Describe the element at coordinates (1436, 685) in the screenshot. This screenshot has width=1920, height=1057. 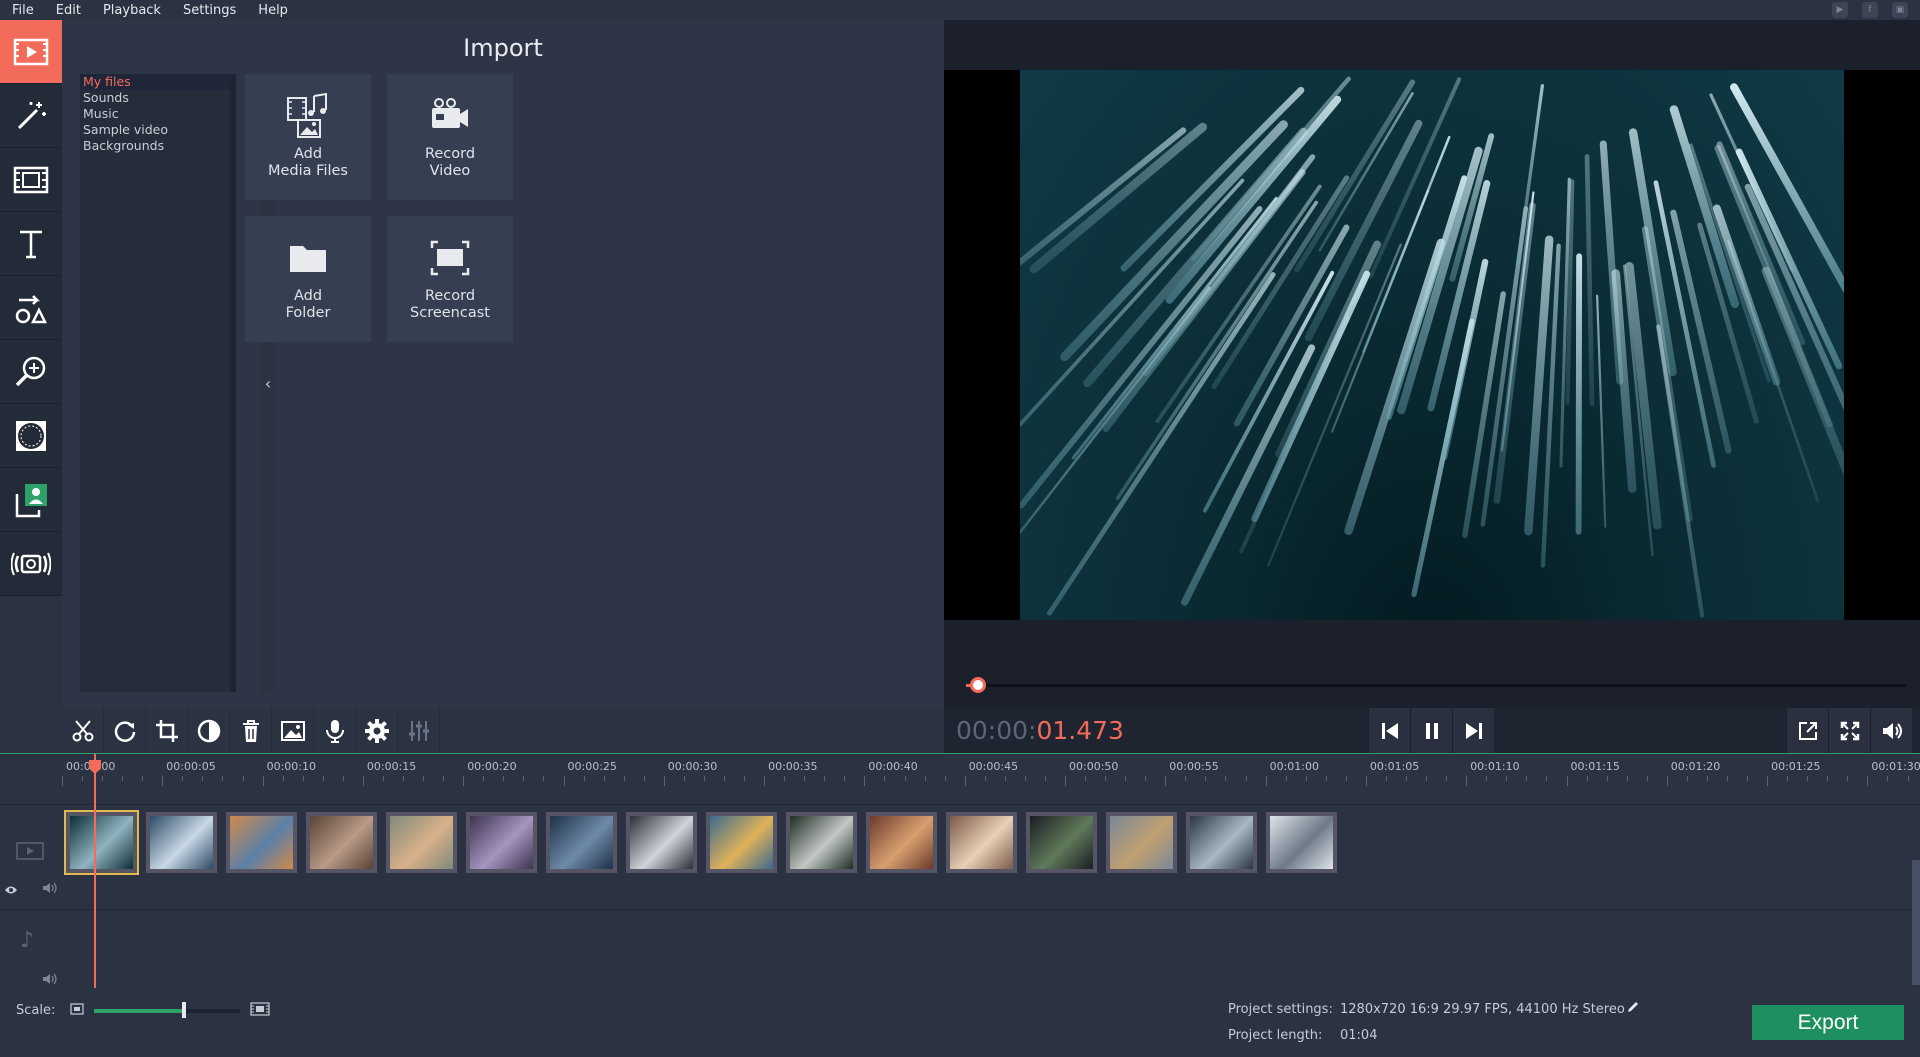
I see `seek-track` at that location.